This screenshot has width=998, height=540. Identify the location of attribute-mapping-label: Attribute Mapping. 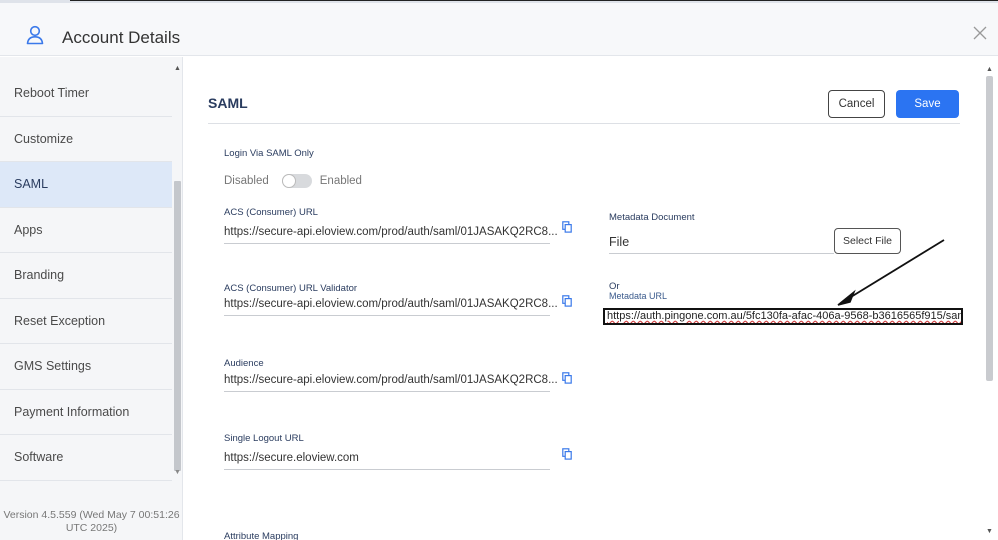
(261, 535).